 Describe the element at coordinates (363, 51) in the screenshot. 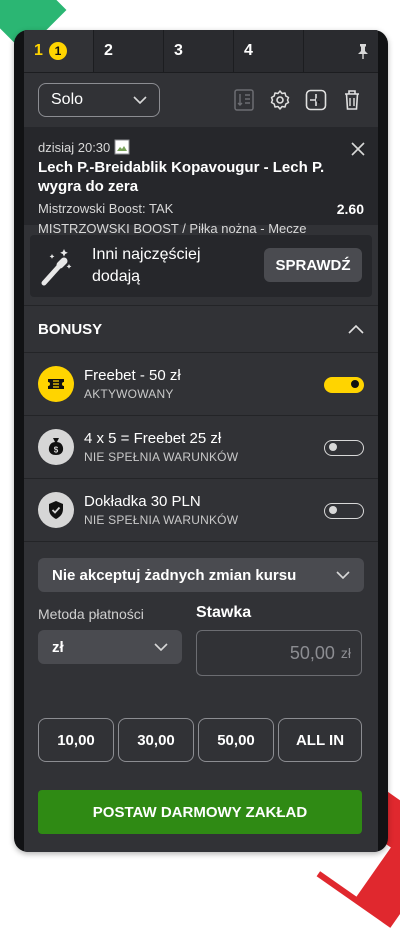

I see `pin-icon` at that location.